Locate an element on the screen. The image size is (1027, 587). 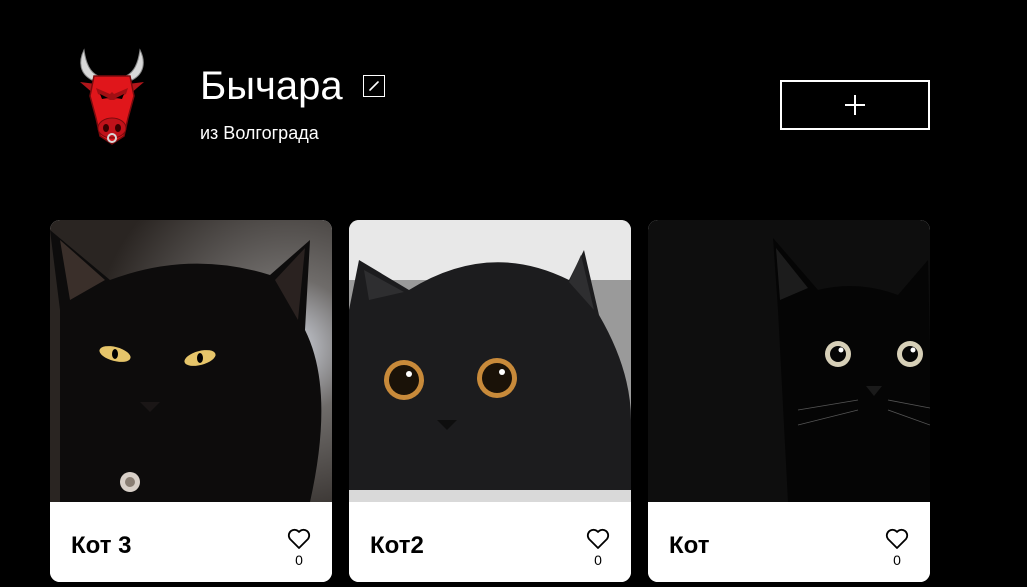
pencil-icon is located at coordinates (373, 86).